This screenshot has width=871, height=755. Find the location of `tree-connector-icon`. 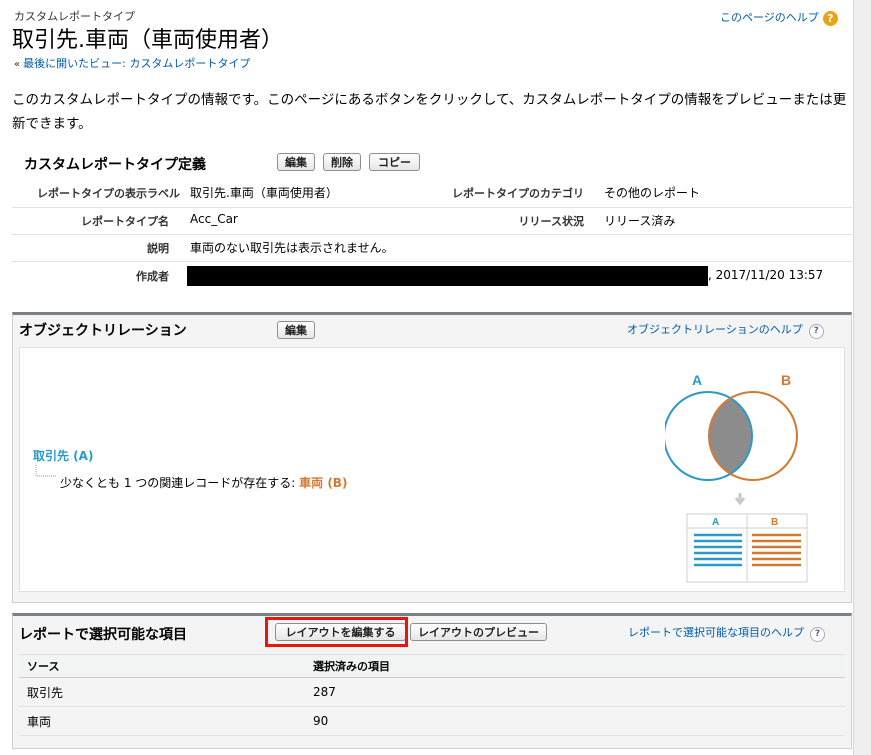

tree-connector-icon is located at coordinates (45, 471).